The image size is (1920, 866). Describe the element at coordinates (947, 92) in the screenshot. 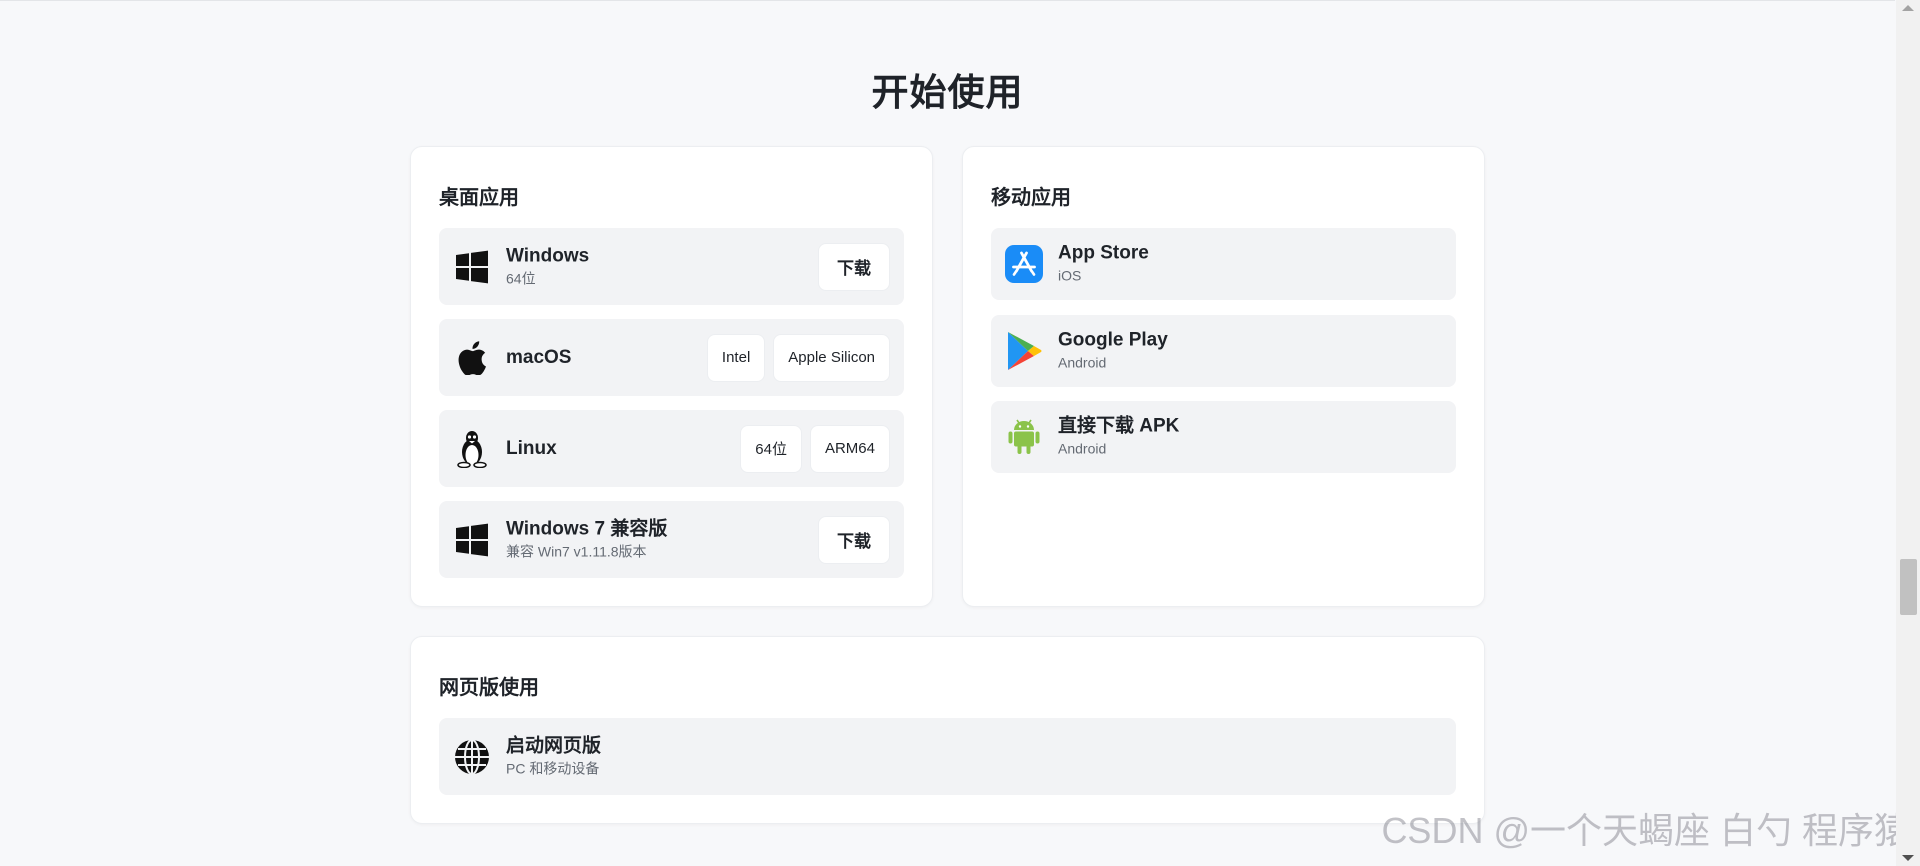

I see `page-title: 开始使用` at that location.